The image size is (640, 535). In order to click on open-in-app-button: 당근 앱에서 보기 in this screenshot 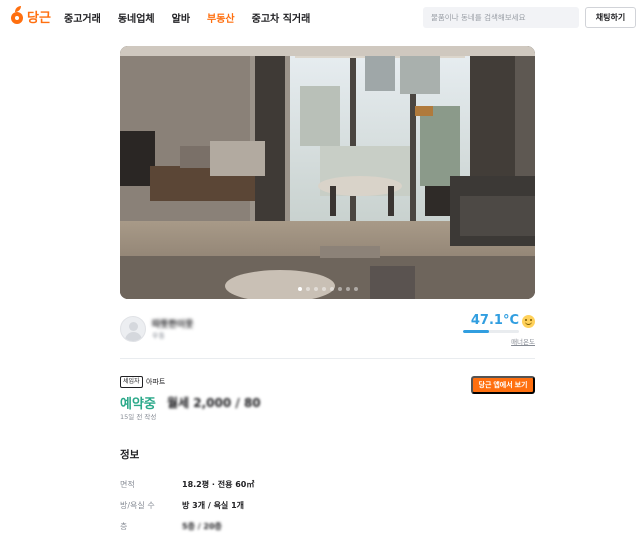, I will do `click(503, 385)`.